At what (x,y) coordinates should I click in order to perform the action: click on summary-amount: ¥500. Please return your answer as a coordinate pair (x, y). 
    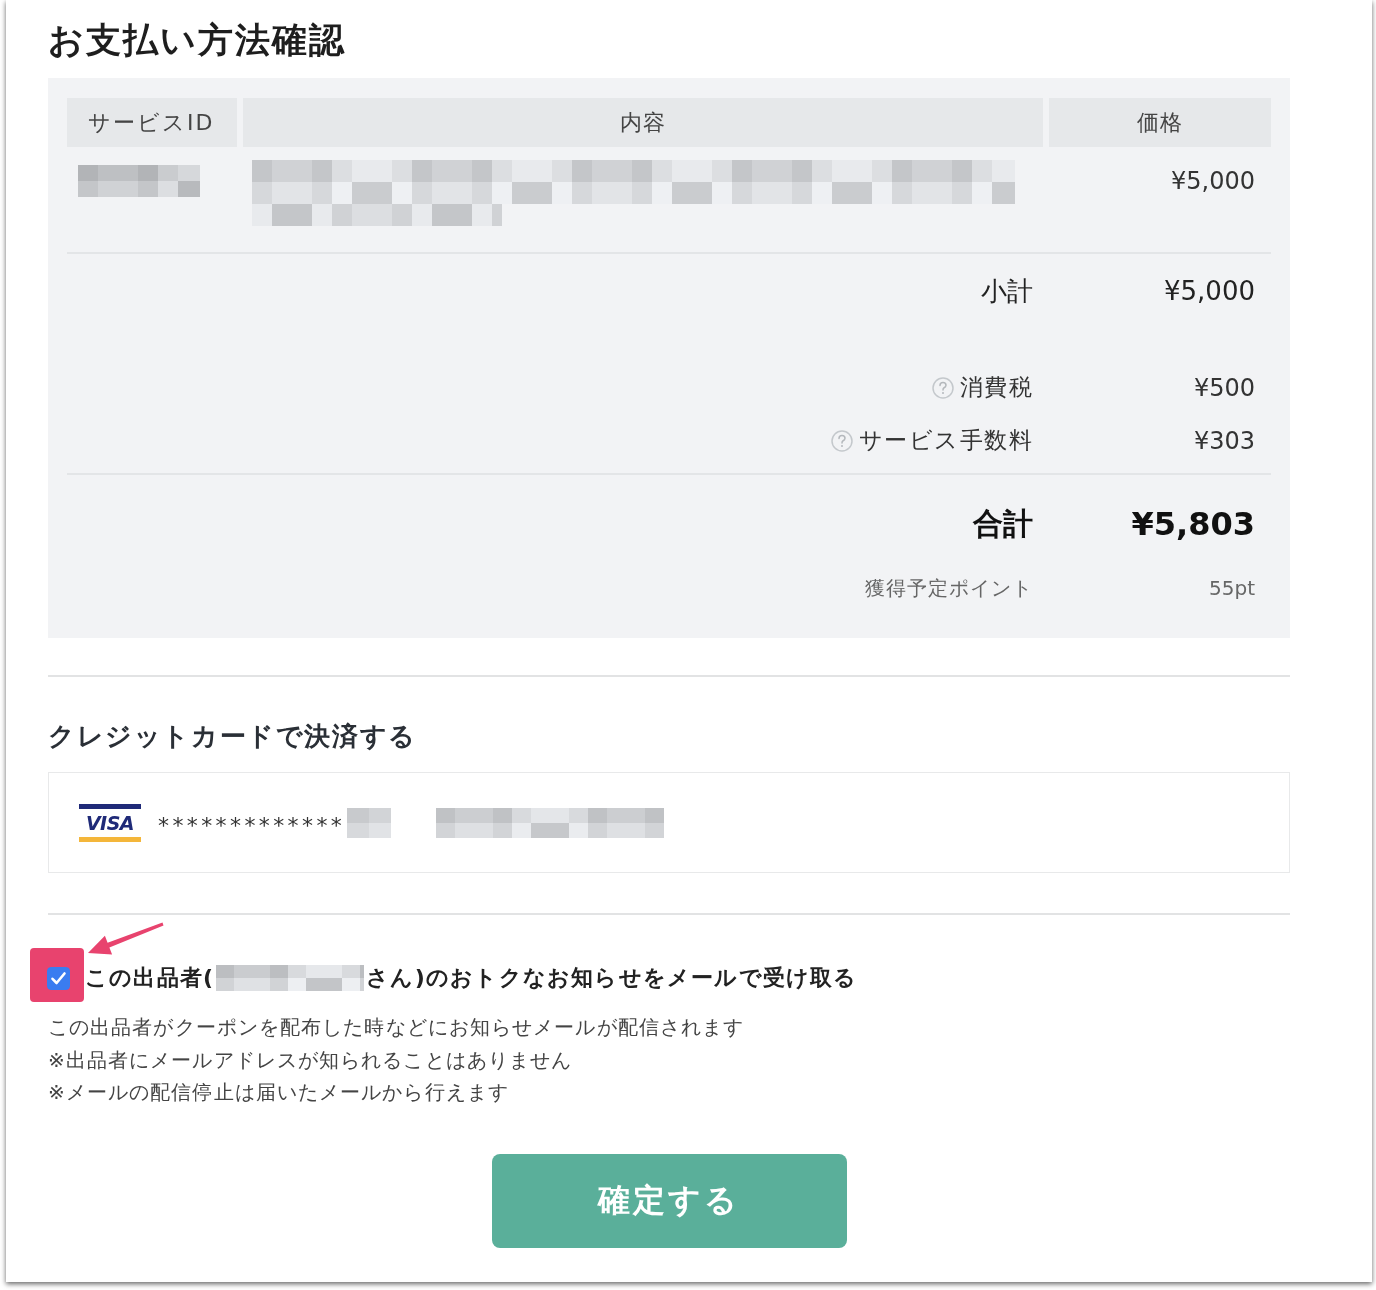
    Looking at the image, I should click on (1224, 387).